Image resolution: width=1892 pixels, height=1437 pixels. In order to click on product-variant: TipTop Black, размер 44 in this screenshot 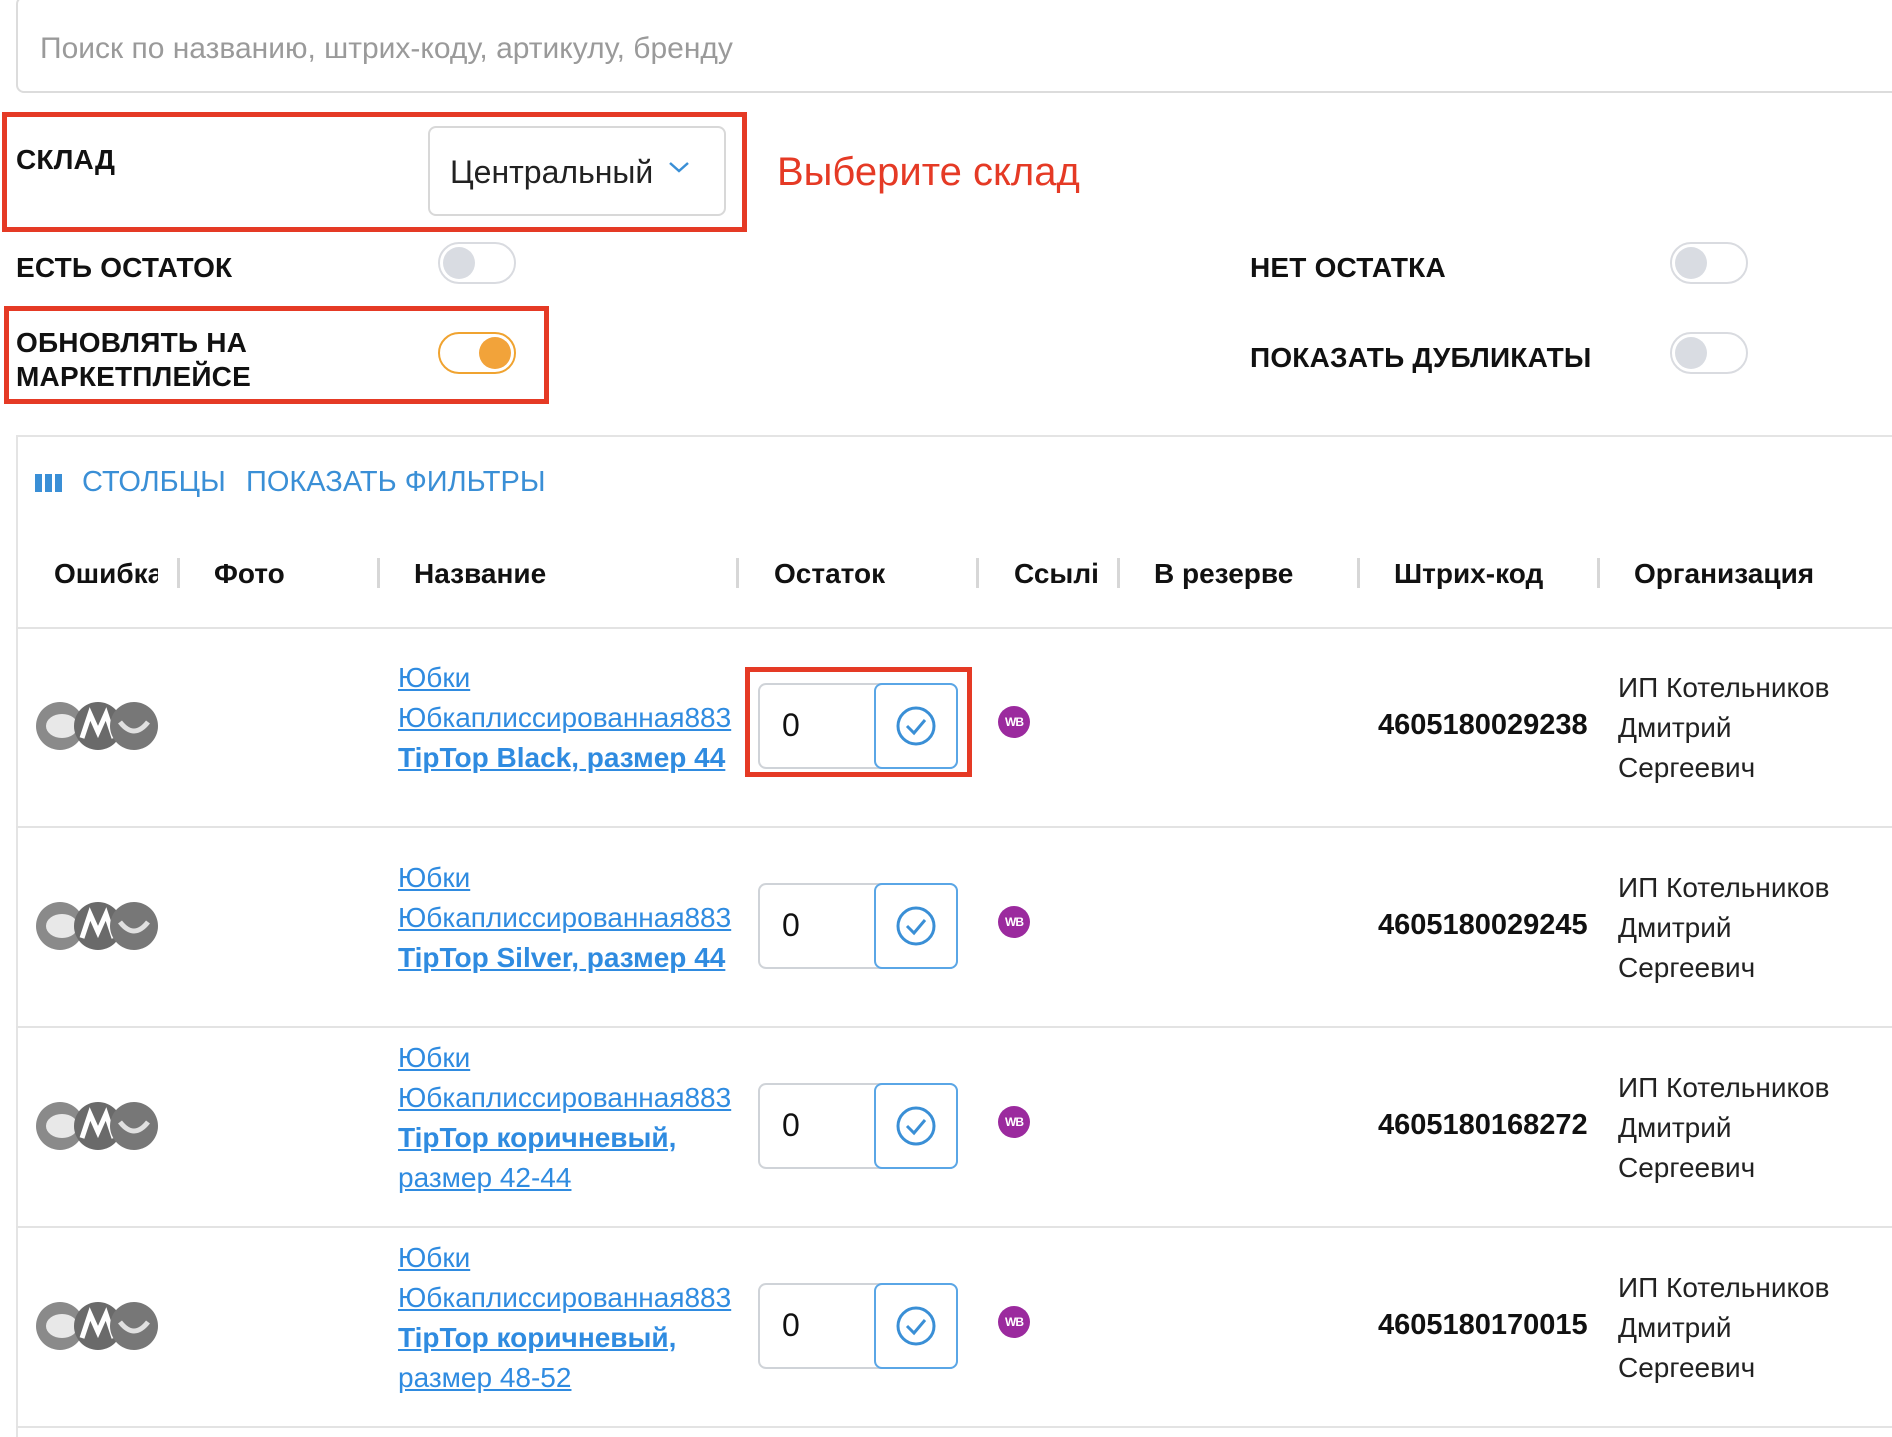, I will do `click(562, 757)`.